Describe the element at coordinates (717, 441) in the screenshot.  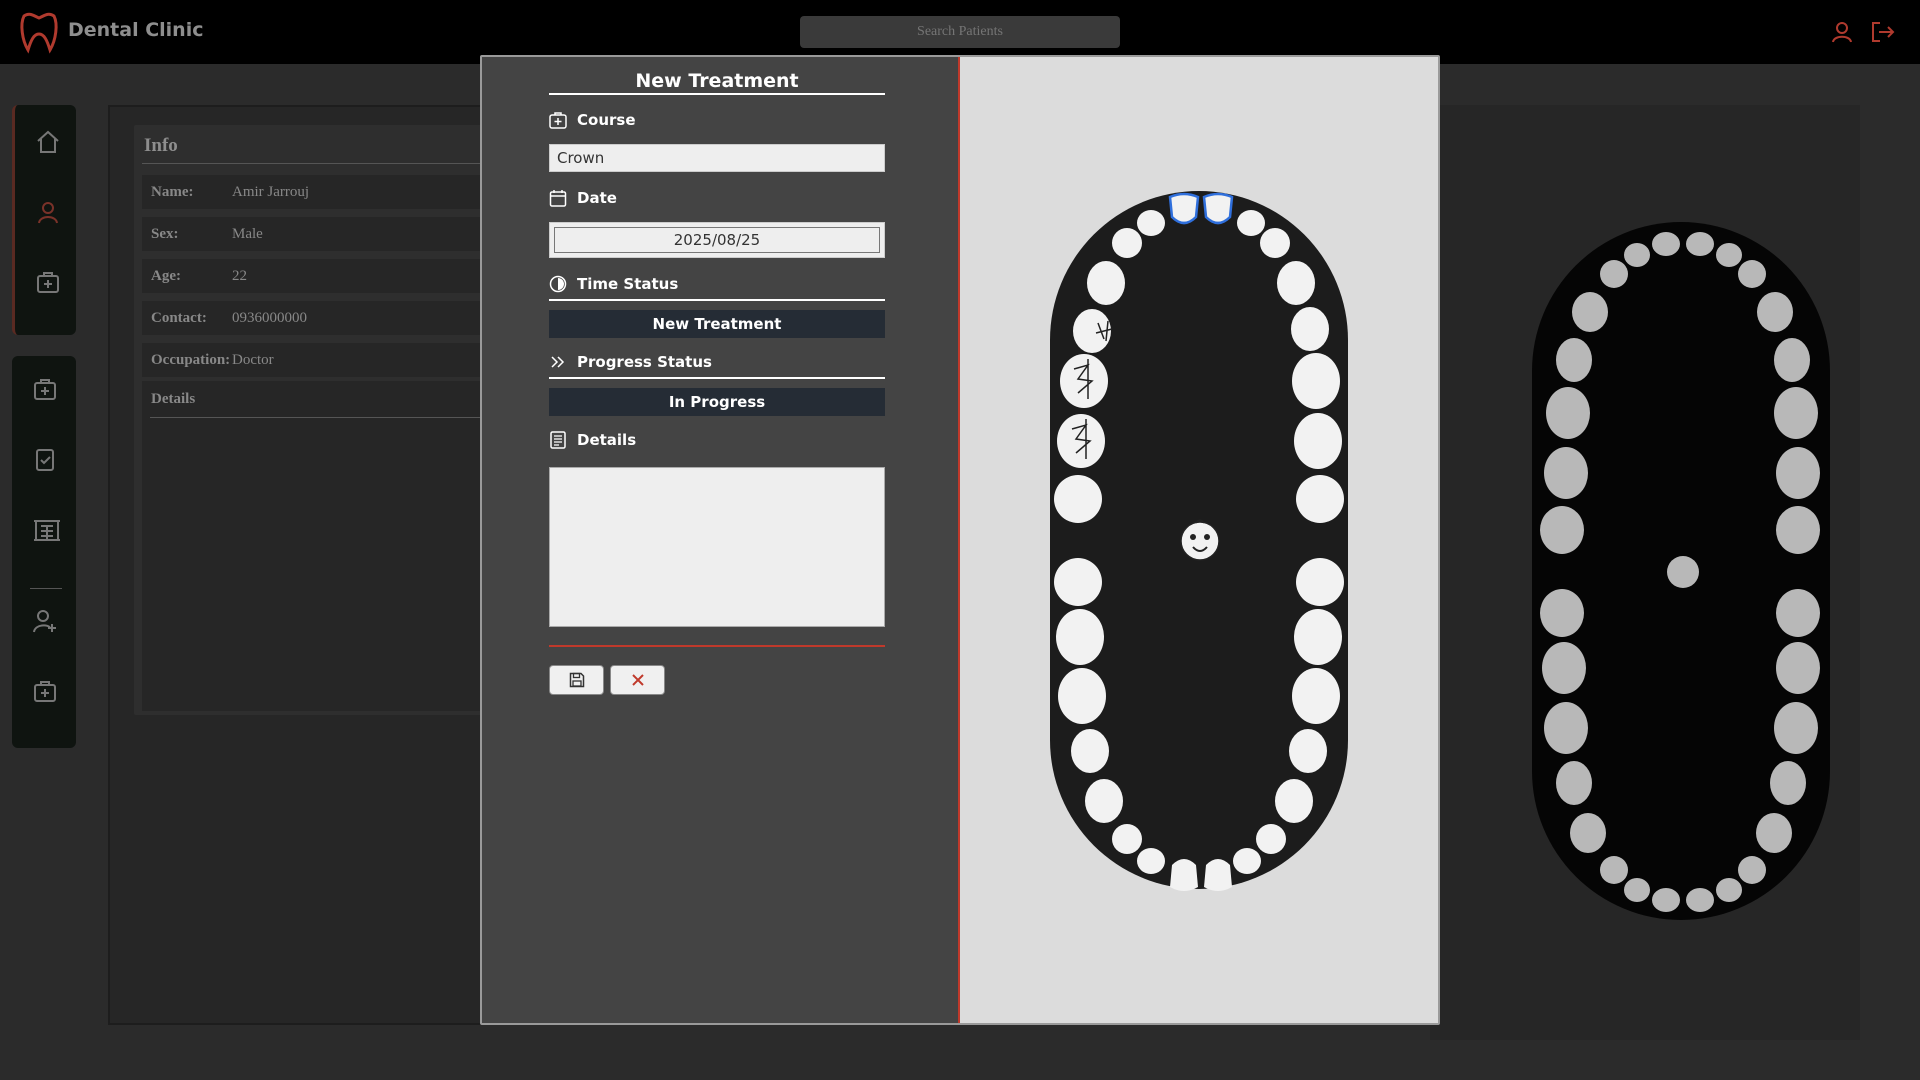
I see `details-label-row: Details` at that location.